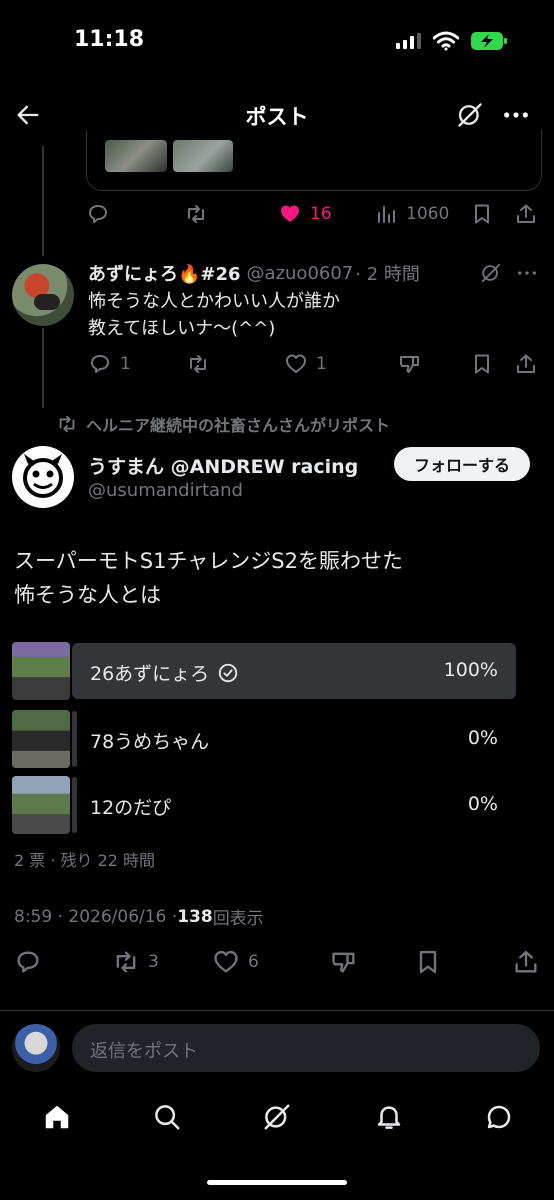  What do you see at coordinates (150, 674) in the screenshot?
I see `poll-option-label: 26あずにょろ` at bounding box center [150, 674].